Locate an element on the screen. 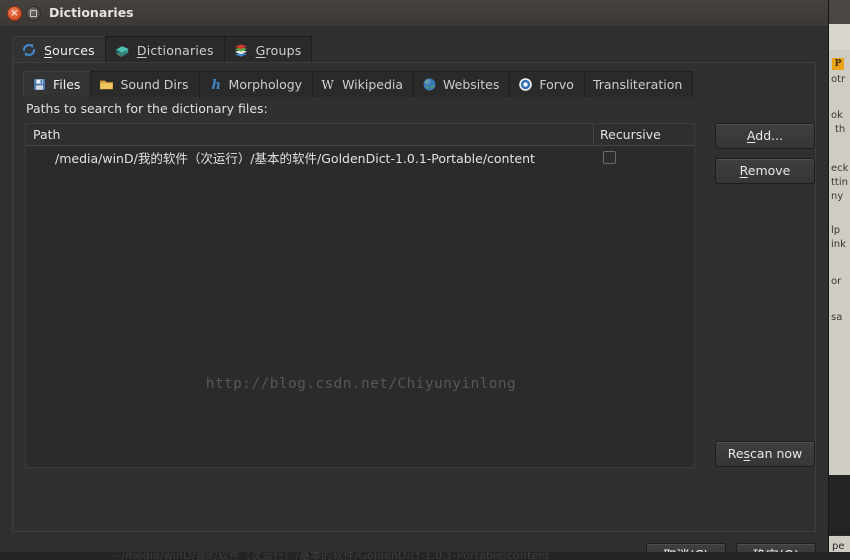 The height and width of the screenshot is (560, 850). h-letter-icon: h is located at coordinates (215, 85).